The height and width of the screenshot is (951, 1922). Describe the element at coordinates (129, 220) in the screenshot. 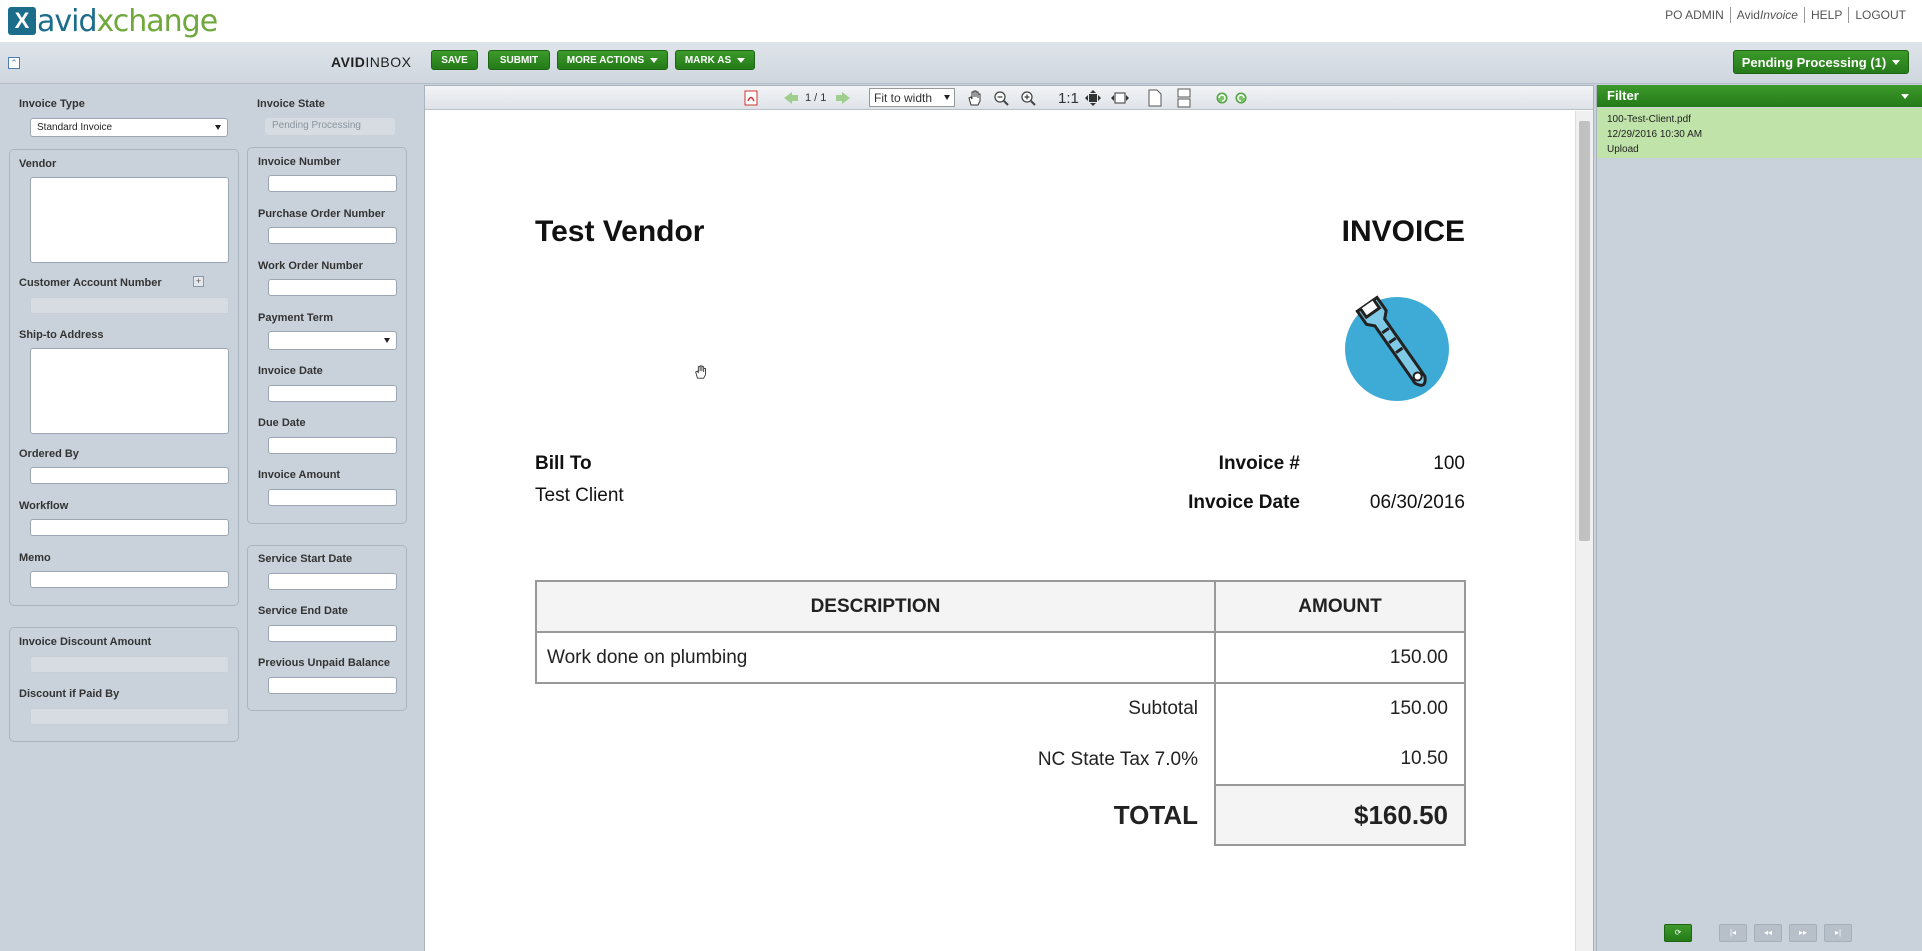

I see `vendor-field` at that location.